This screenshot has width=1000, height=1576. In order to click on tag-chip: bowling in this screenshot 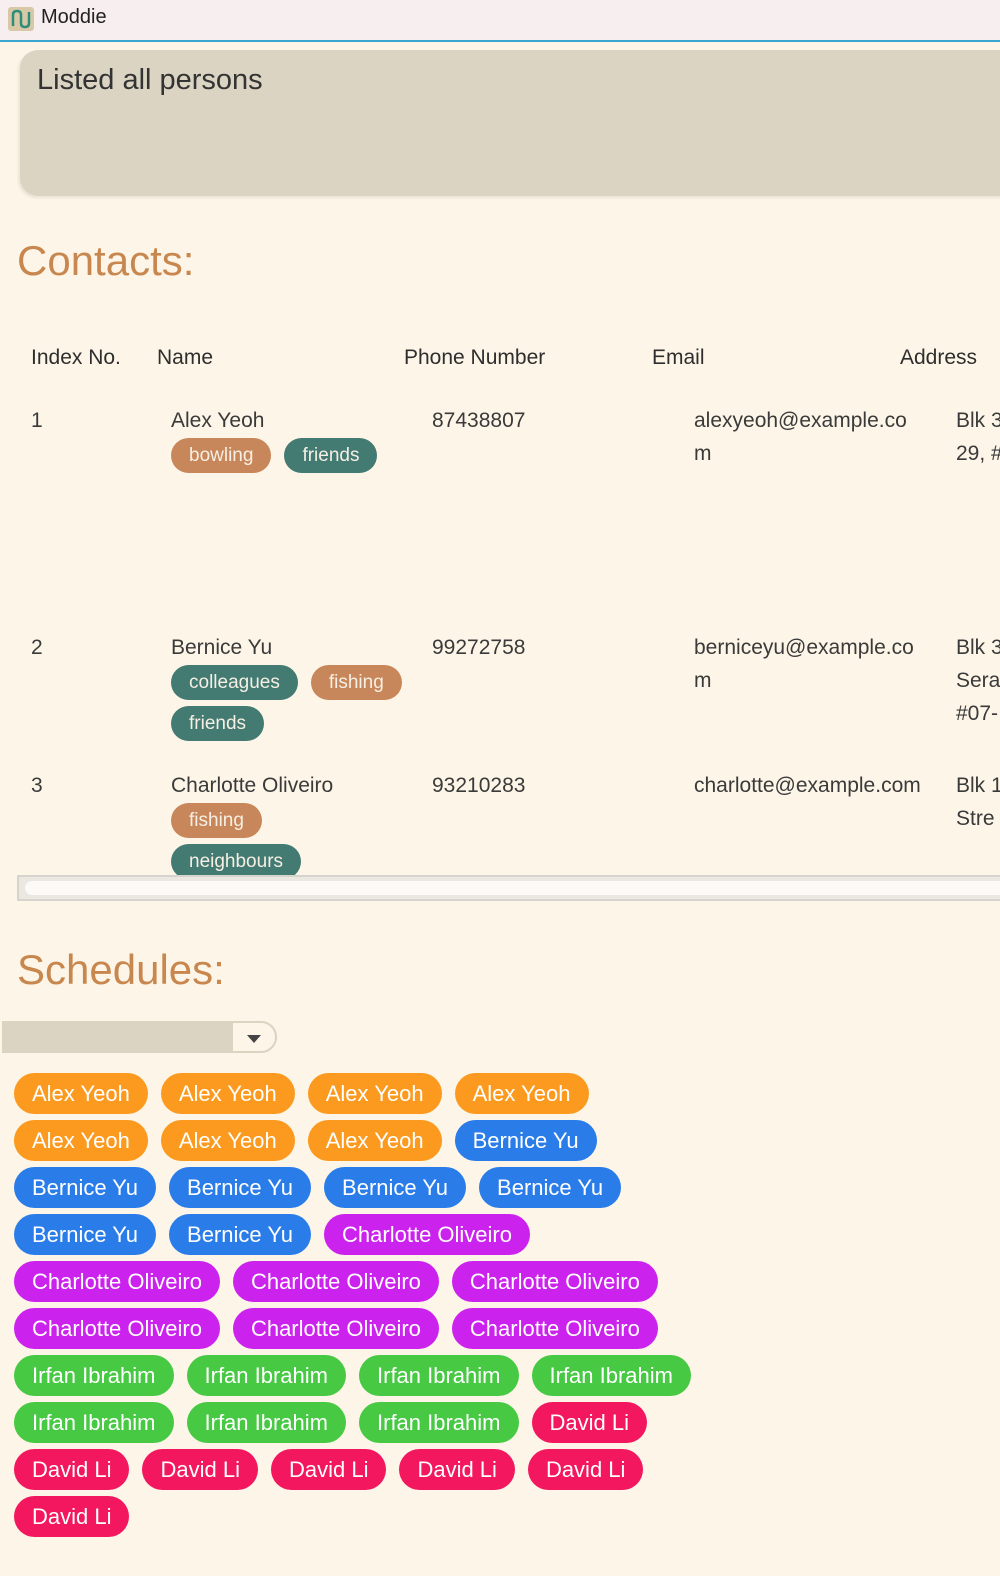, I will do `click(221, 455)`.